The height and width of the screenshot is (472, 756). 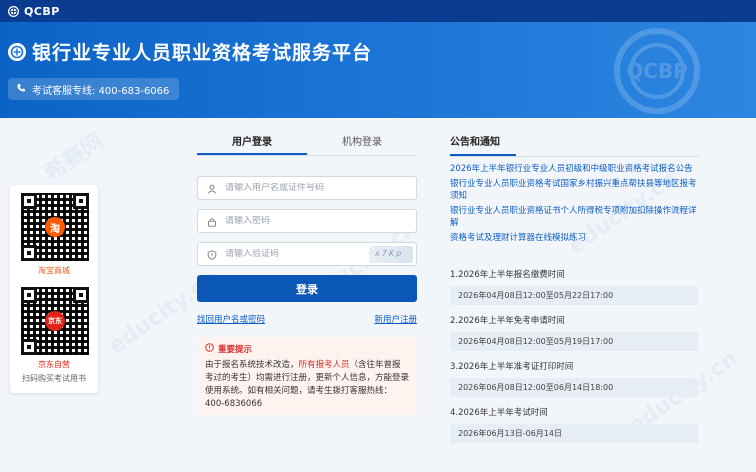 I want to click on taobao-qr-code: 淘, so click(x=55, y=227).